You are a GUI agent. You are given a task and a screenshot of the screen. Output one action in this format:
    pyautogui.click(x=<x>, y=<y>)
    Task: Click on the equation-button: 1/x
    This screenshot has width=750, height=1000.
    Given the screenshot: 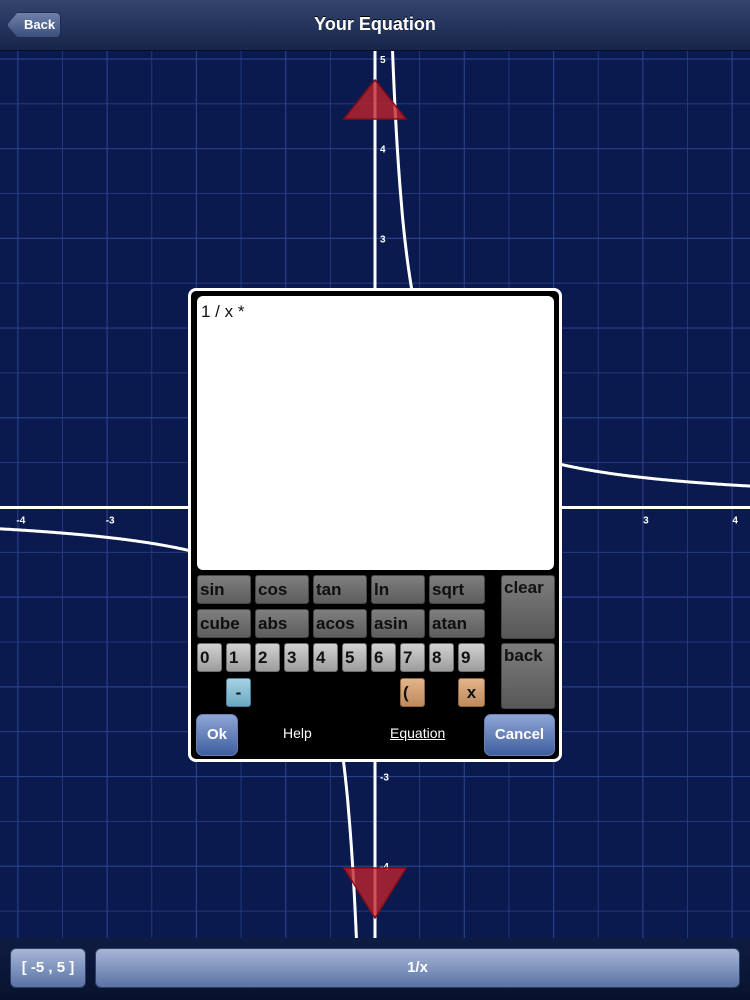 What is the action you would take?
    pyautogui.click(x=417, y=968)
    